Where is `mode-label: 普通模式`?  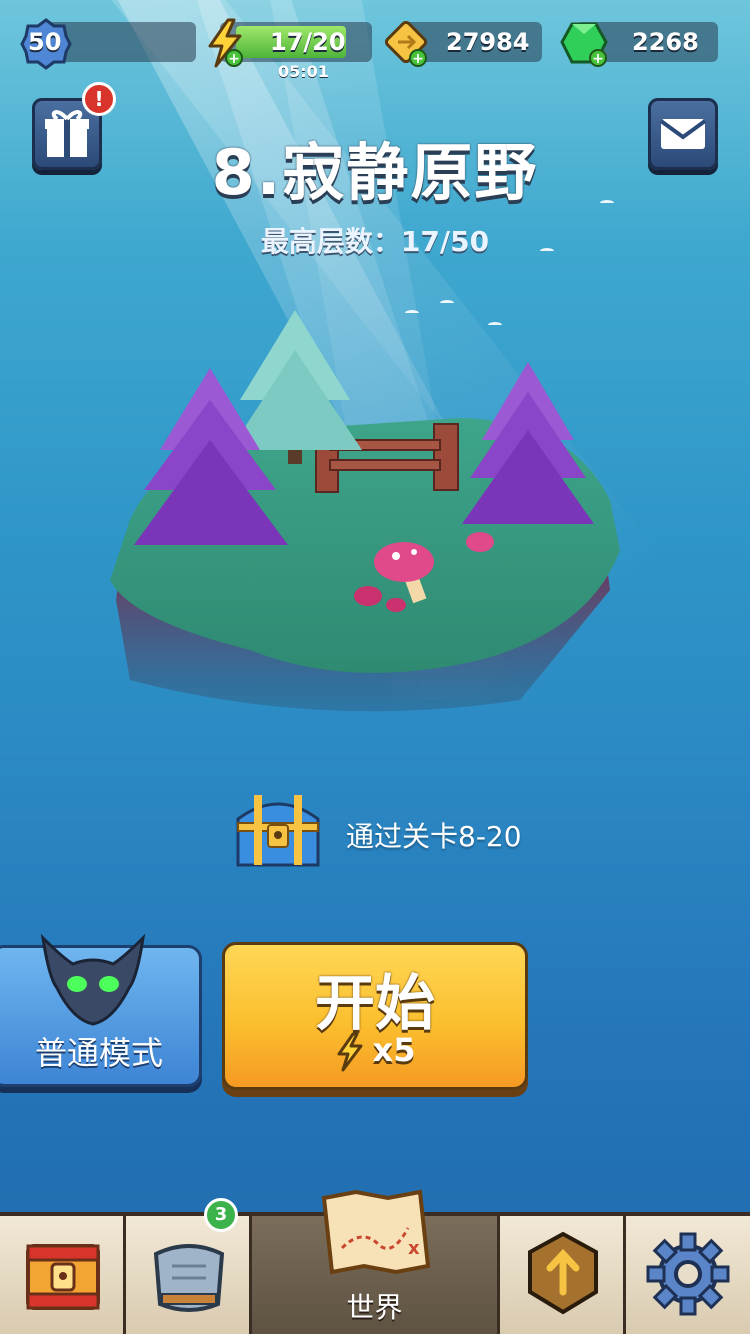 mode-label: 普通模式 is located at coordinates (98, 1053).